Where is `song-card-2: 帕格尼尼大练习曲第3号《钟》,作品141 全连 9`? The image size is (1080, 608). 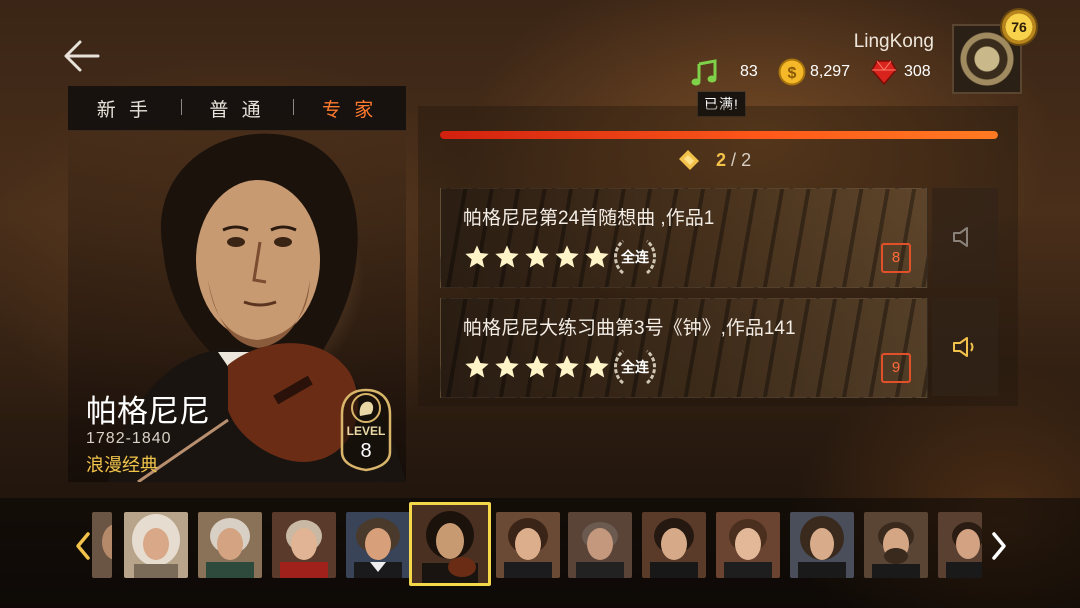
song-card-2: 帕格尼尼大练习曲第3号《钟》,作品141 全连 9 is located at coordinates (684, 348).